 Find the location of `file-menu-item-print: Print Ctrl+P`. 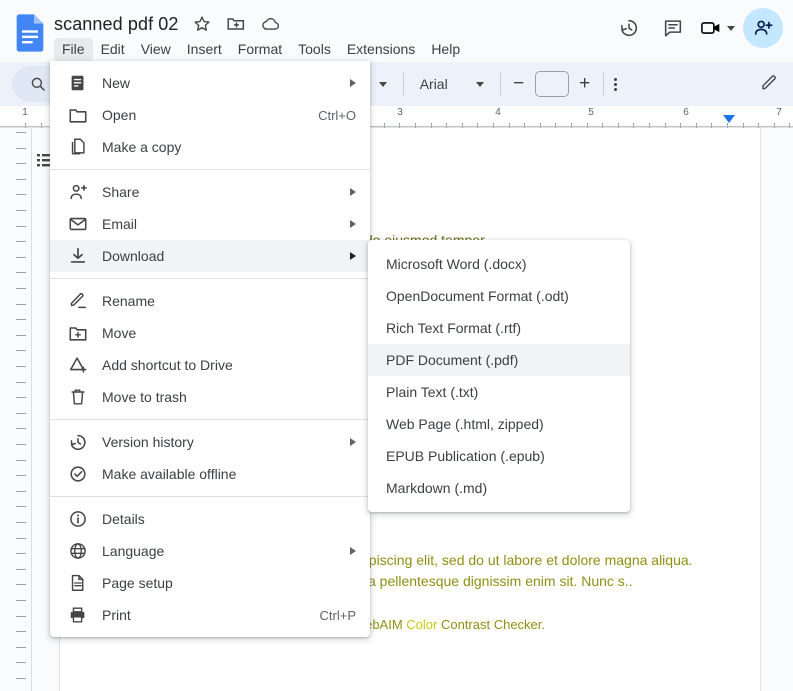

file-menu-item-print: Print Ctrl+P is located at coordinates (210, 615).